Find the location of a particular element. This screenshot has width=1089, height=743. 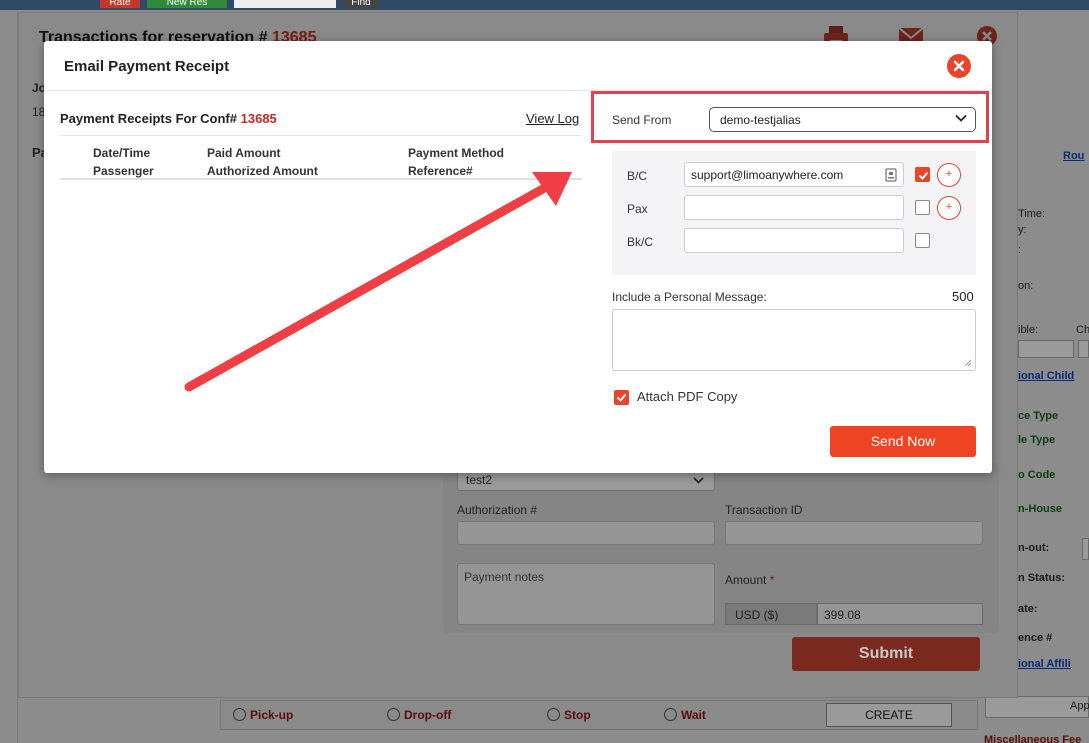

dropoff-radio: Drop-off is located at coordinates (419, 715).